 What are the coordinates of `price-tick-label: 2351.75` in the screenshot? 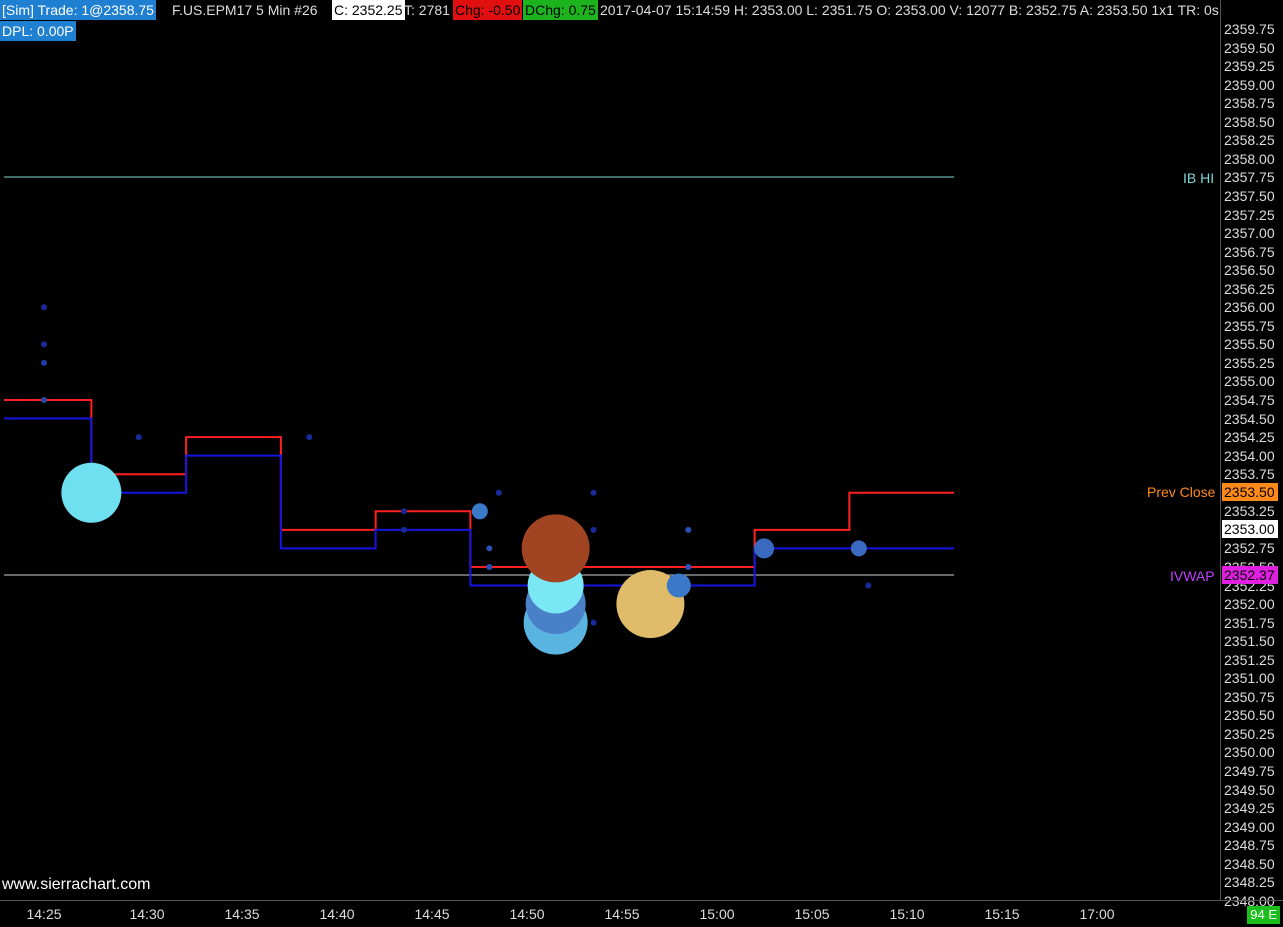 It's located at (1249, 622).